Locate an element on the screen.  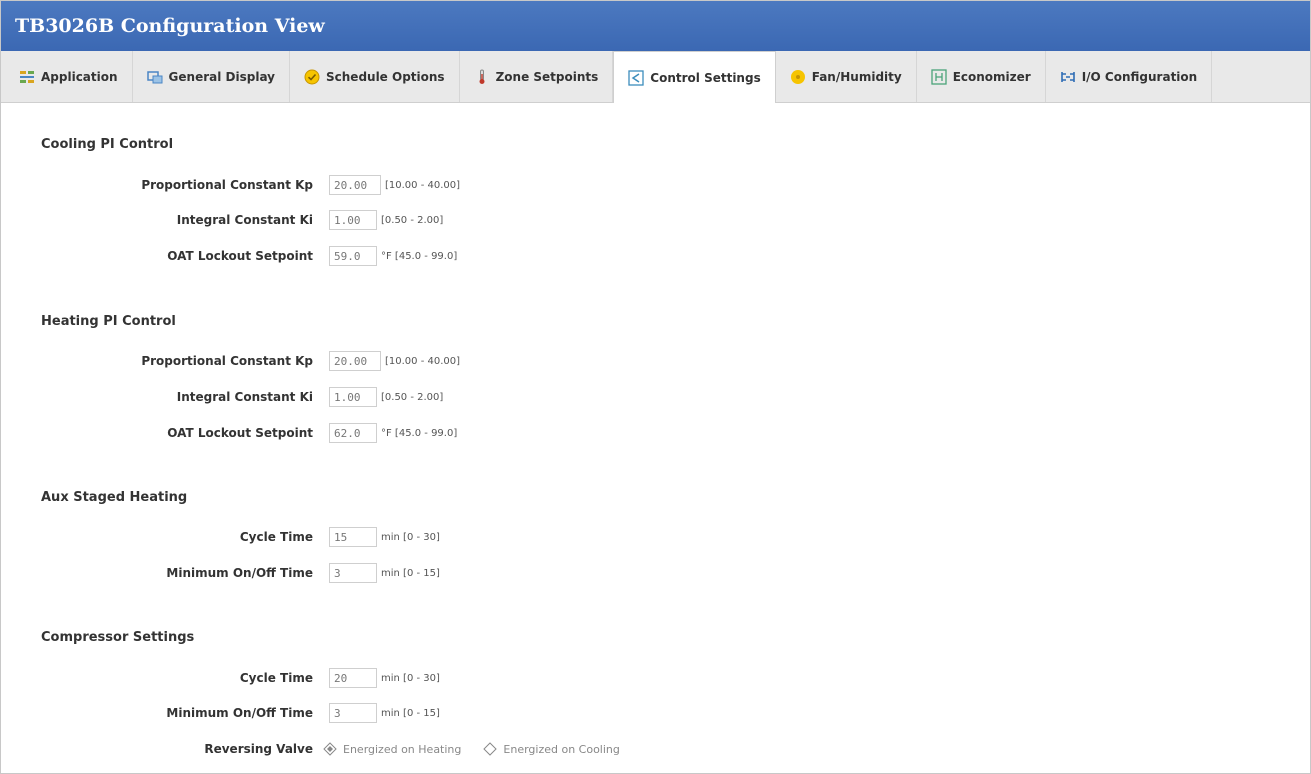
aux-minonoff-row: Minimum On/Off Time 3 min [0 - 15] is located at coordinates (220, 573).